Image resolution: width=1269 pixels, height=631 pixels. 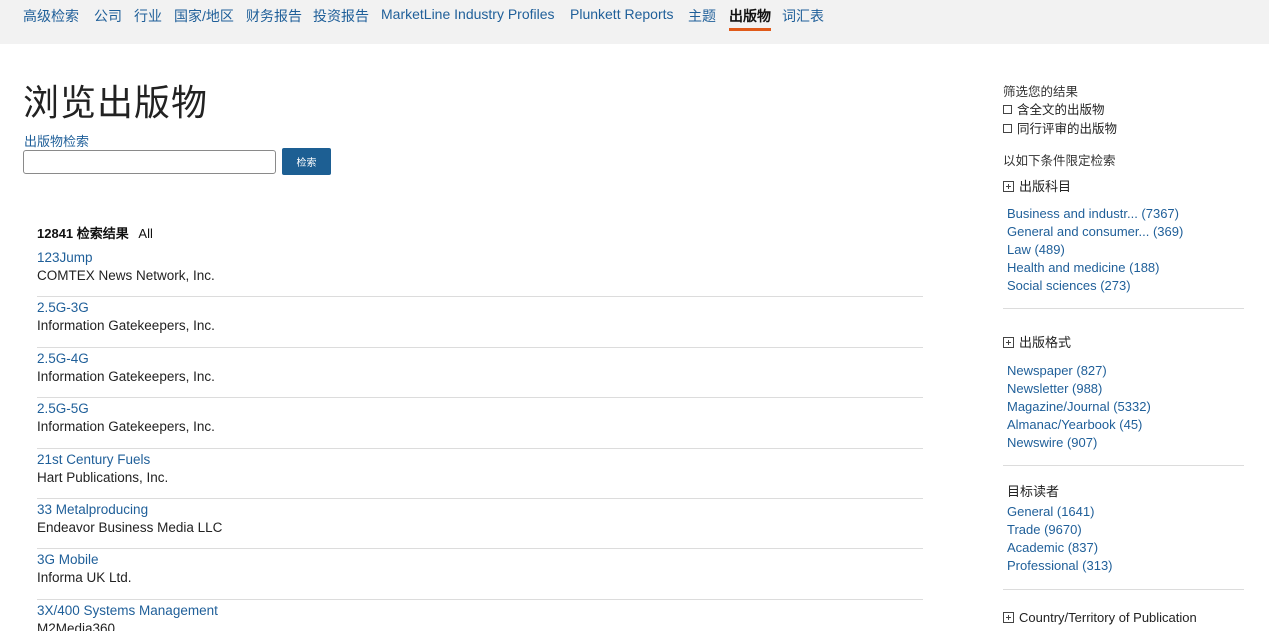 I want to click on full-text-label: 含全文的出版物, so click(x=1061, y=110).